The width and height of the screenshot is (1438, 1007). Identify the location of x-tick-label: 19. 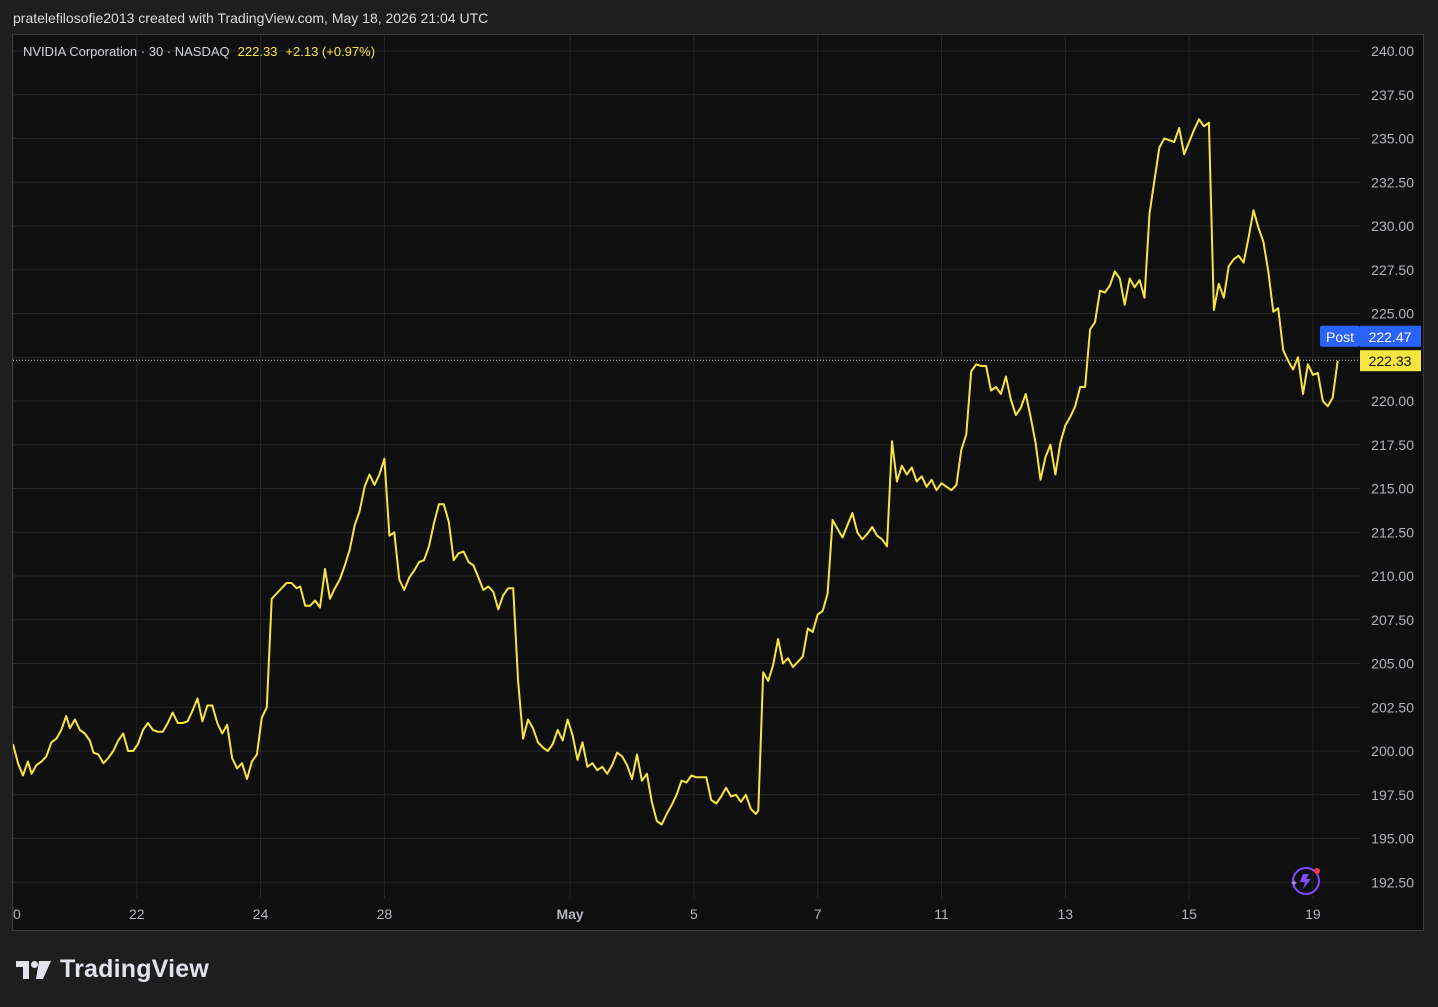
(1313, 914).